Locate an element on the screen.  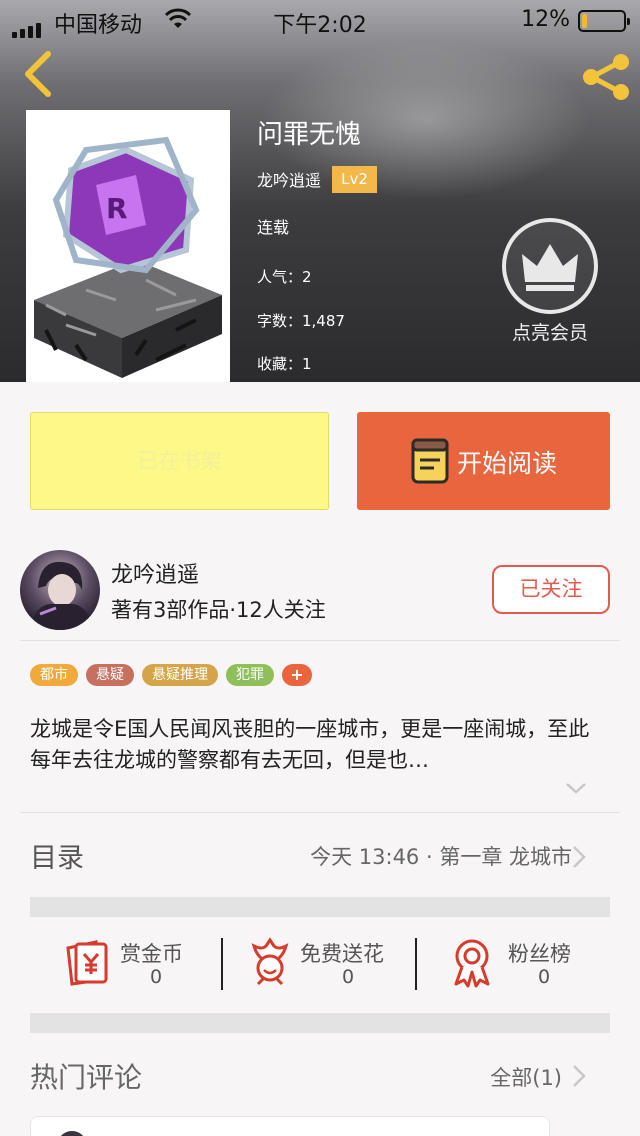
fan-ranking-label: 粉丝榜 is located at coordinates (539, 954).